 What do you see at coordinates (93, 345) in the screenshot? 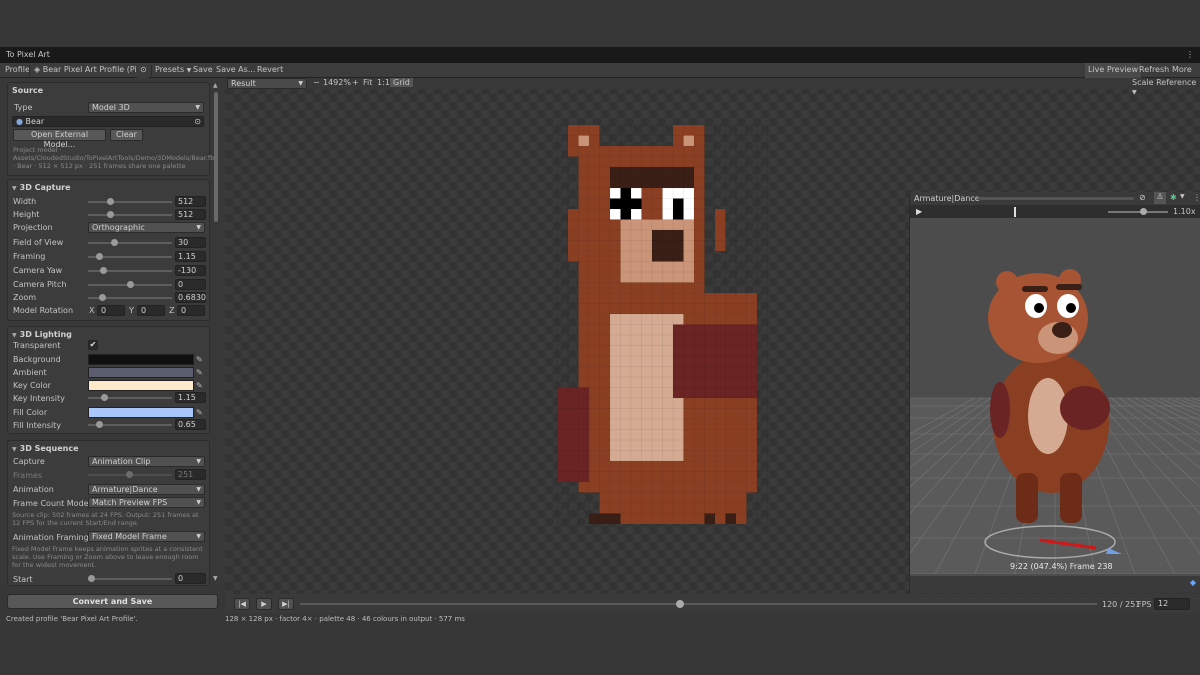
I see `transparent-checkbox: ✔` at bounding box center [93, 345].